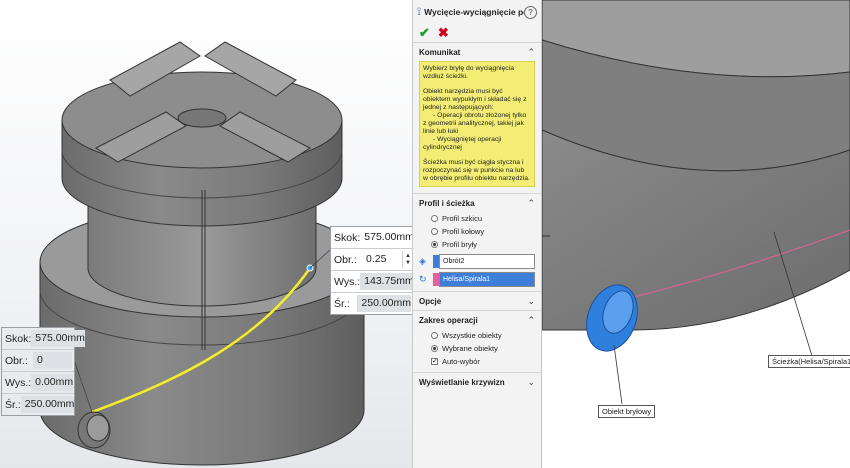  Describe the element at coordinates (477, 348) in the screenshot. I see `option-selected-bodies: Wybrane obiekty` at that location.